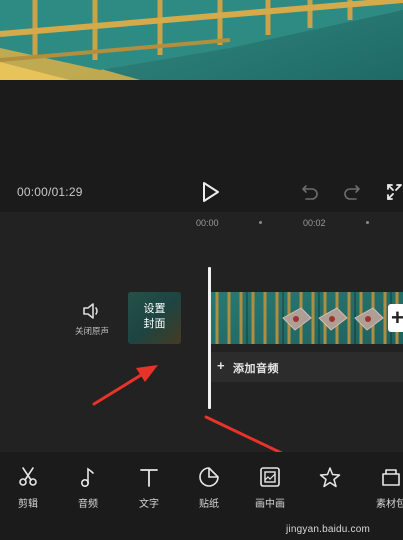 The height and width of the screenshot is (540, 403). Describe the element at coordinates (389, 504) in the screenshot. I see `tool-label: 素材包` at that location.